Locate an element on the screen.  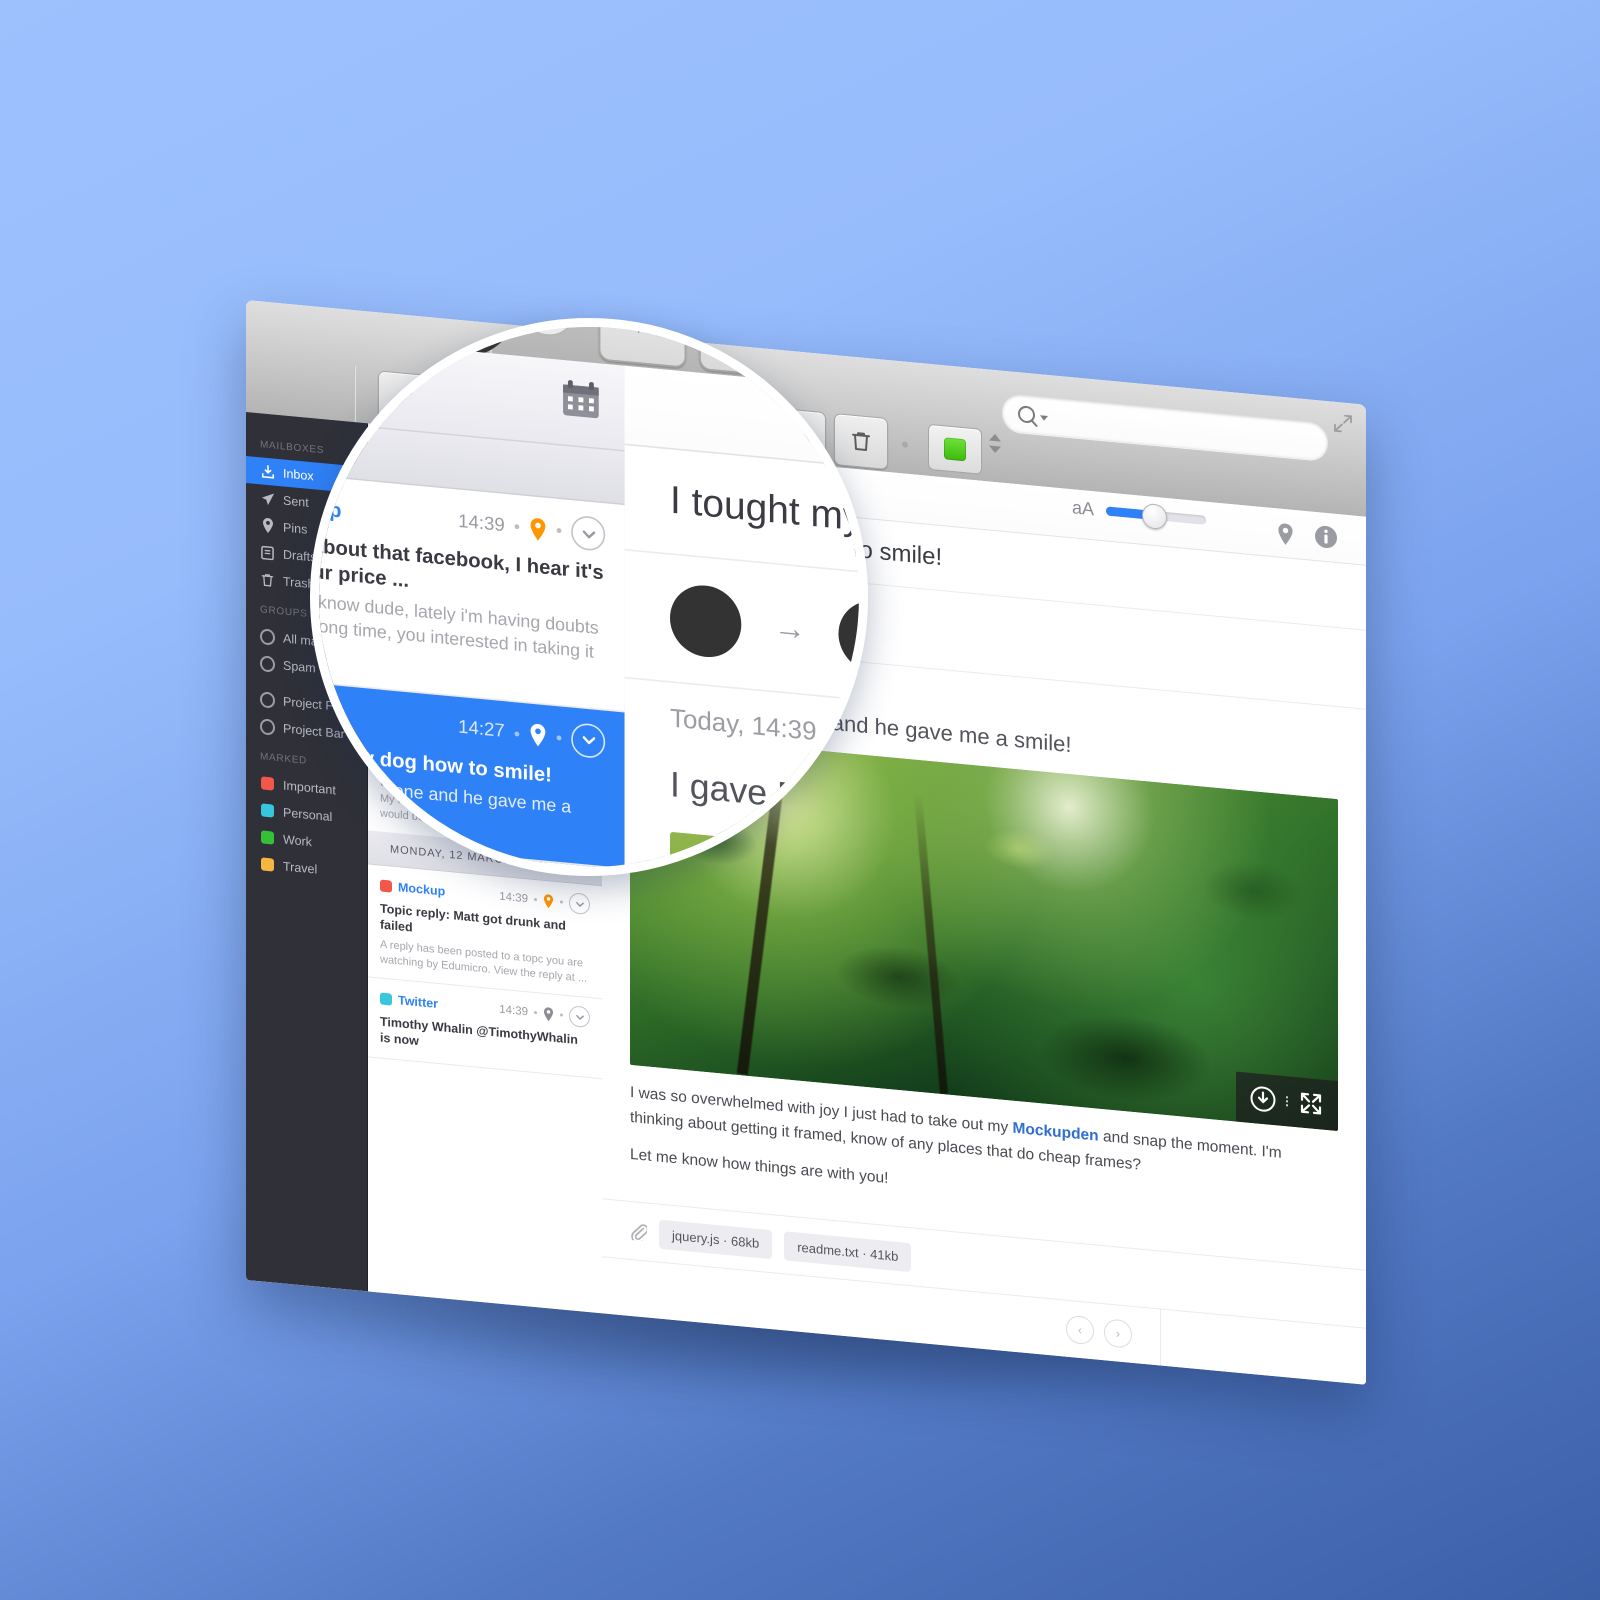
download-circle-icon is located at coordinates (1263, 1099).